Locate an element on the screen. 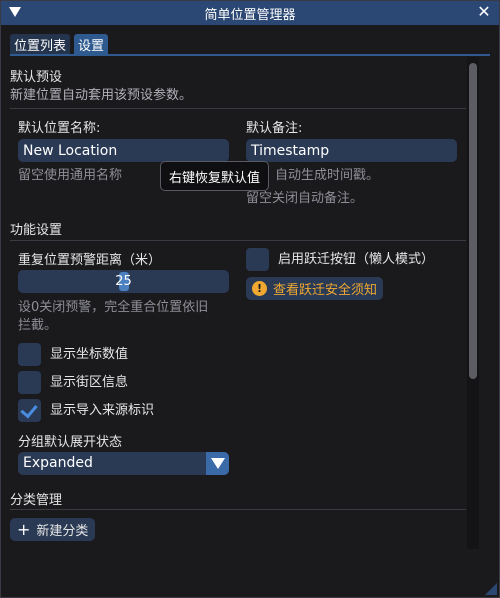 The height and width of the screenshot is (598, 500). defaults-description: 新建位置自动套用该预设参数。 is located at coordinates (101, 95).